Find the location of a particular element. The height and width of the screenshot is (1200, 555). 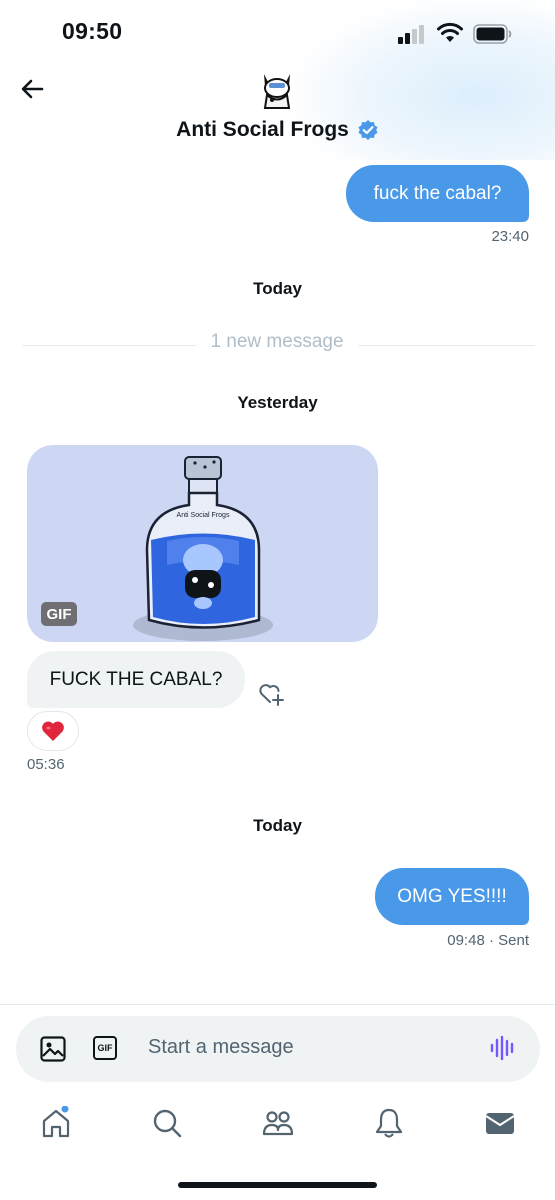

composer-divider is located at coordinates (277, 1004).